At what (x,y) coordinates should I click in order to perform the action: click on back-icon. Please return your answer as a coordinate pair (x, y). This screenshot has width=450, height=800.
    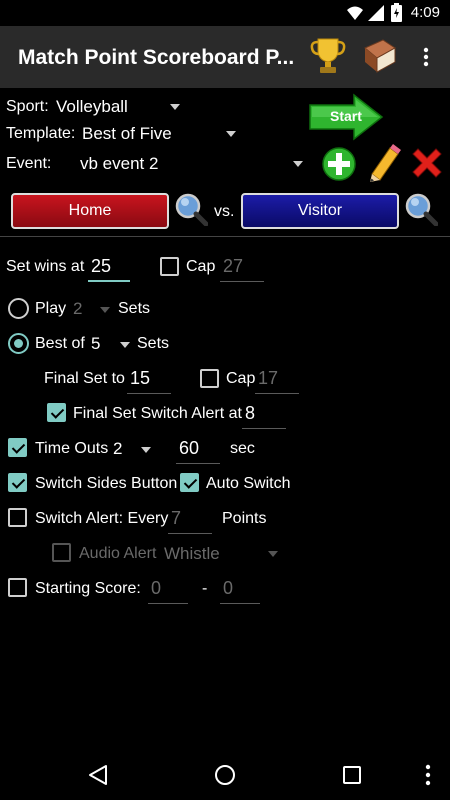
    Looking at the image, I should click on (98, 775).